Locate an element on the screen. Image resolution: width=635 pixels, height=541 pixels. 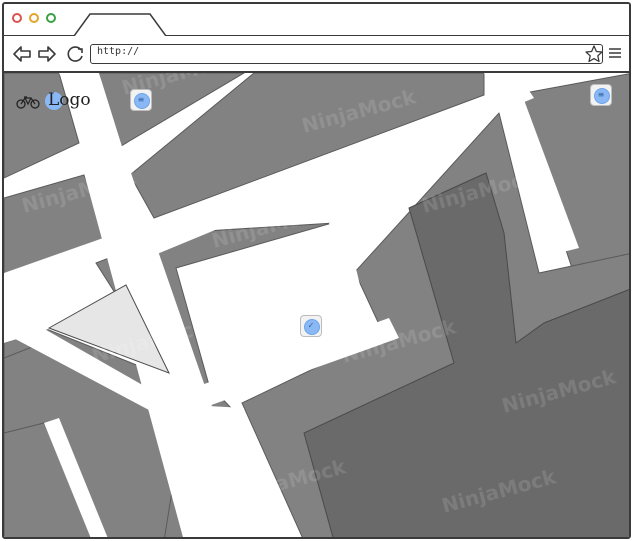
map-pin-center: ✓ is located at coordinates (311, 326).